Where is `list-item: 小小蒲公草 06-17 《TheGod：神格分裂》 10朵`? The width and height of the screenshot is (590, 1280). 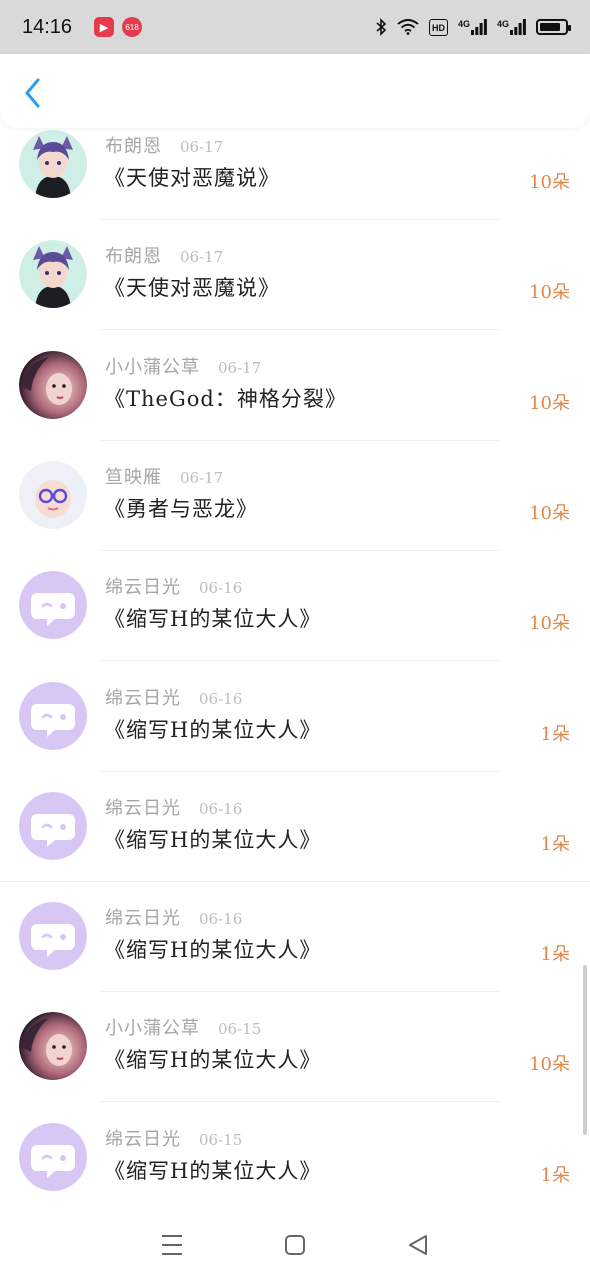
list-item: 小小蒲公草 06-17 《TheGod：神格分裂》 10朵 is located at coordinates (295, 386).